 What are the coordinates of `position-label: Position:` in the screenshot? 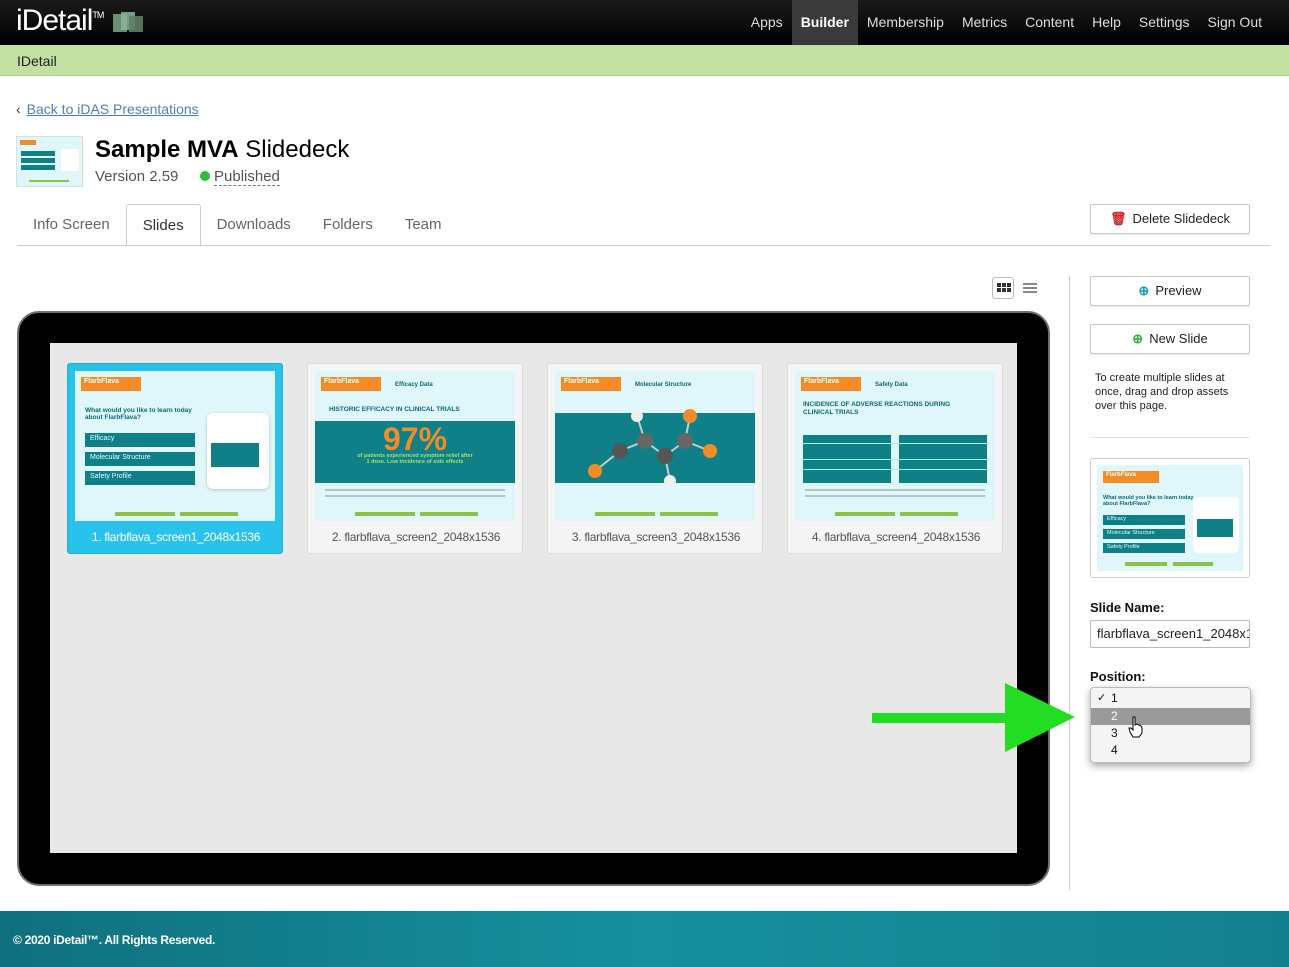 It's located at (1118, 676).